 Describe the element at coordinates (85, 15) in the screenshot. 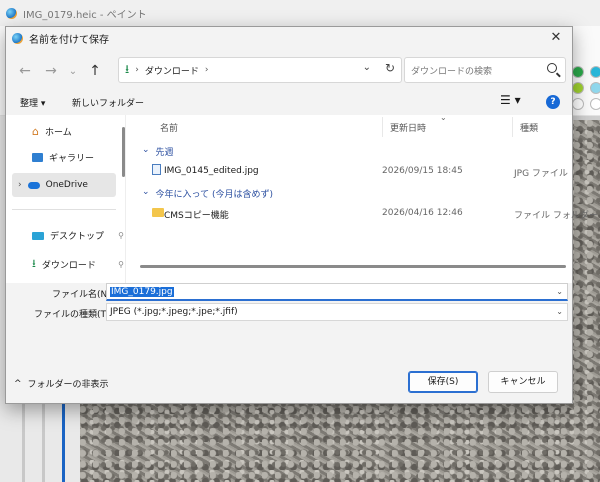

I see `paint-window-title: IMG_0179.heic - ペイント` at that location.